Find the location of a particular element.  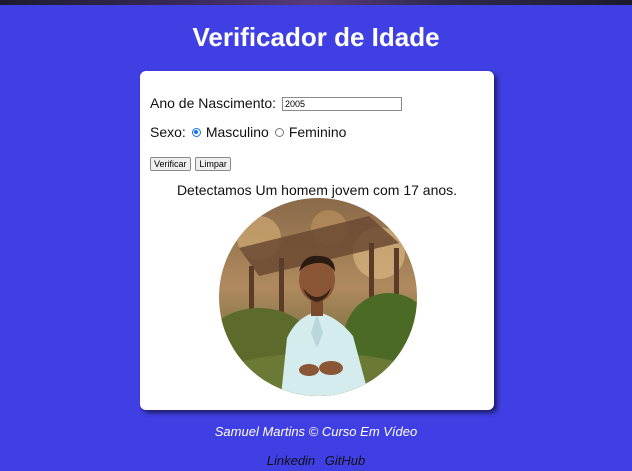

feminino-label: Feminino is located at coordinates (318, 132).